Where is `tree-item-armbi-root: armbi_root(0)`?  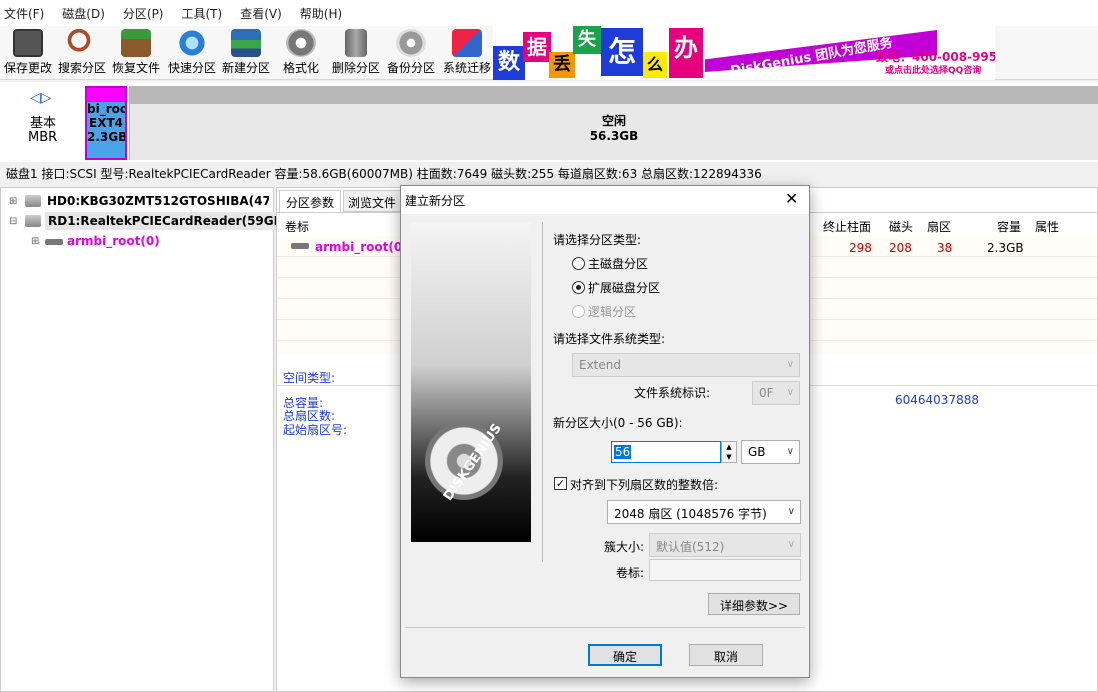 tree-item-armbi-root: armbi_root(0) is located at coordinates (113, 241).